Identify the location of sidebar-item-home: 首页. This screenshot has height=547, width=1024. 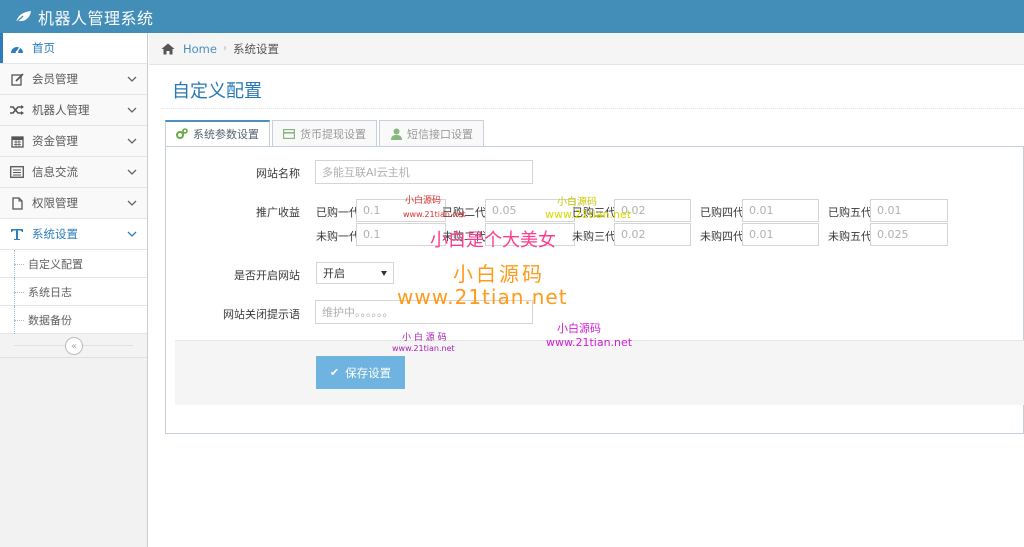
(73, 48).